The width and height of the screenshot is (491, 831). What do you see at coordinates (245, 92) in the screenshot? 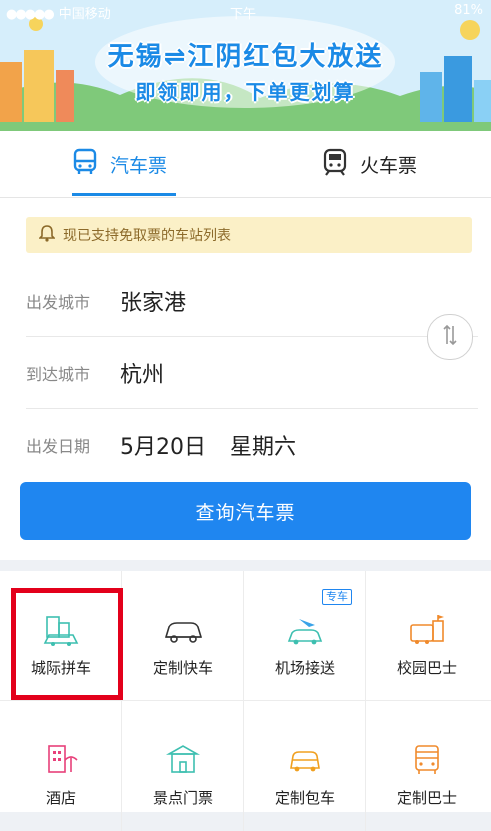
I see `banner-subtitle: 即领即用，下单更划算` at bounding box center [245, 92].